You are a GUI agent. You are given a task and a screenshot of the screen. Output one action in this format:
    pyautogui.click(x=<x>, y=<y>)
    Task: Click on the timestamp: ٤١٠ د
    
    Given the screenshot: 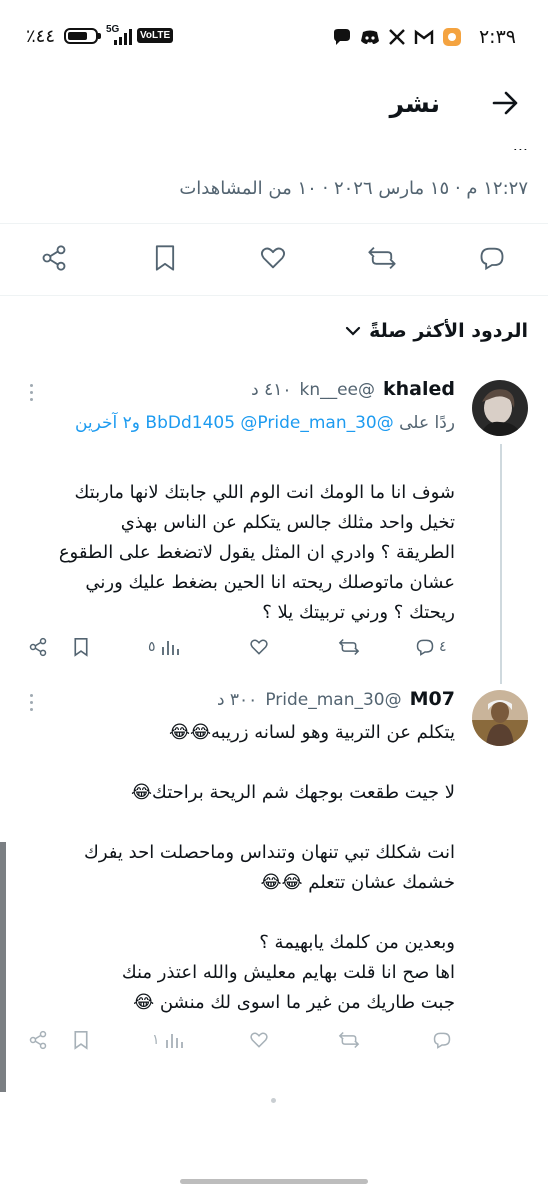 What is the action you would take?
    pyautogui.click(x=271, y=390)
    